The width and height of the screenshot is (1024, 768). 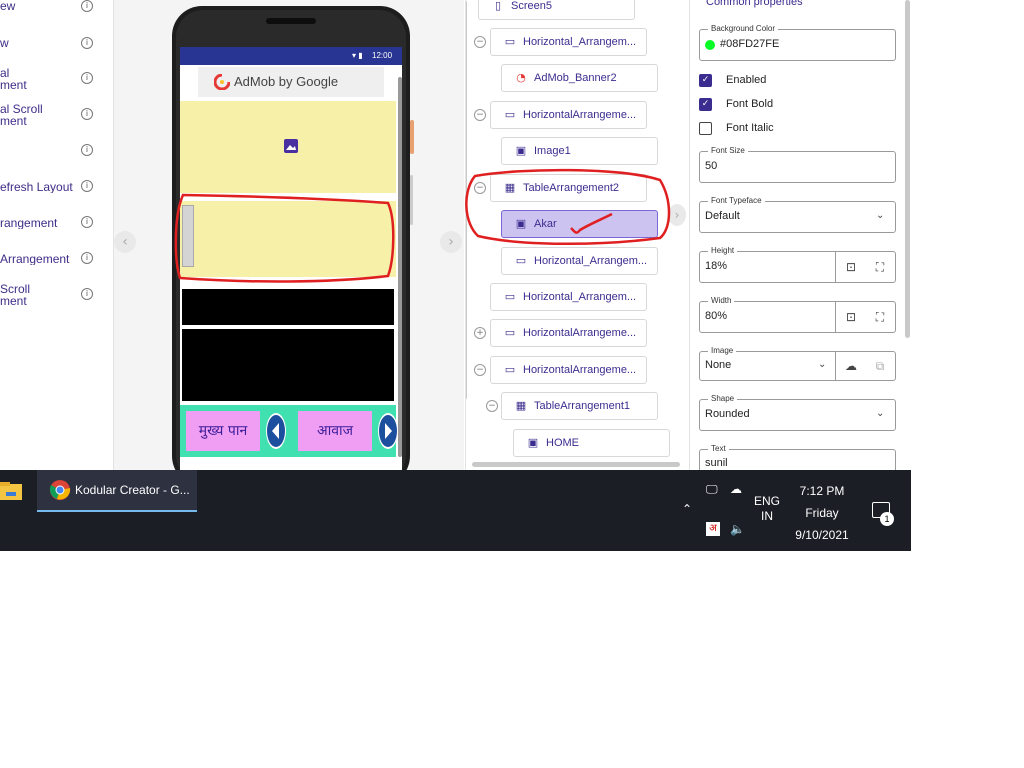 I want to click on collapse-right-icon: ›, so click(x=451, y=242).